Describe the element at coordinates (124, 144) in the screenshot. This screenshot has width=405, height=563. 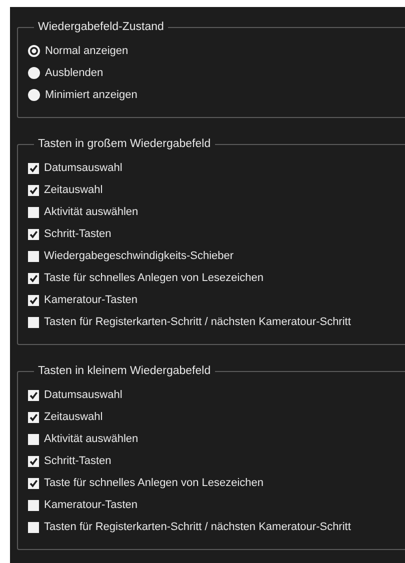
I see `group-title: Tasten in großem Wiedergabefeld` at that location.